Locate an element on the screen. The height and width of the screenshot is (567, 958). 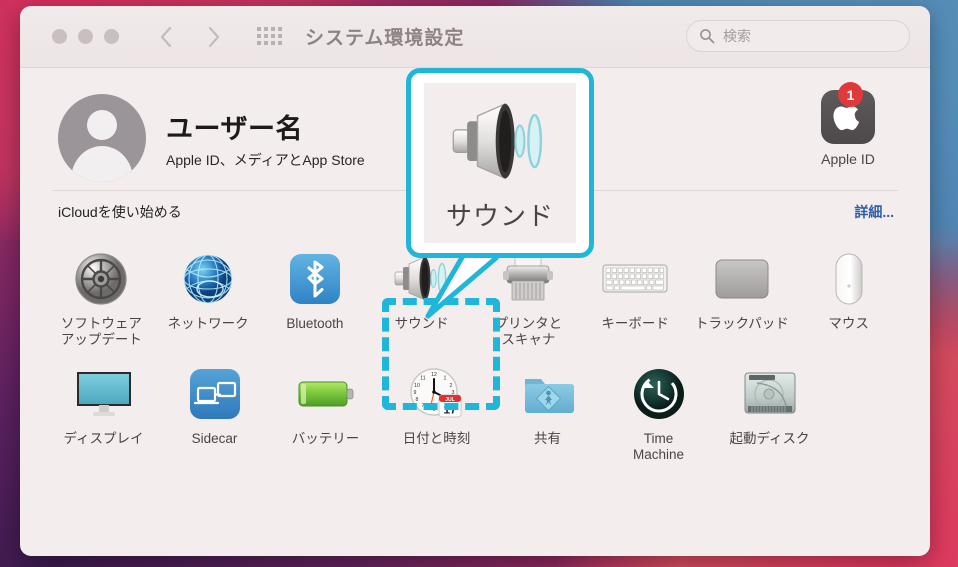
close-button-icon is located at coordinates (59, 36).